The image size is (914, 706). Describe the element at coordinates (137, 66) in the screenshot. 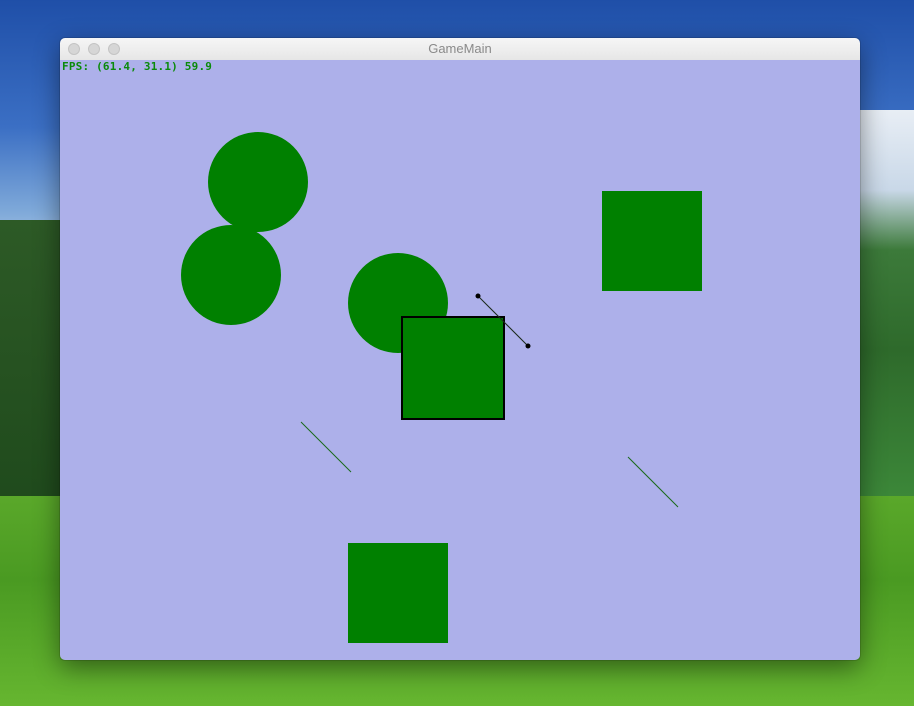

I see `fps-readout: FPS: (61.4, 31.1) 59.9` at that location.